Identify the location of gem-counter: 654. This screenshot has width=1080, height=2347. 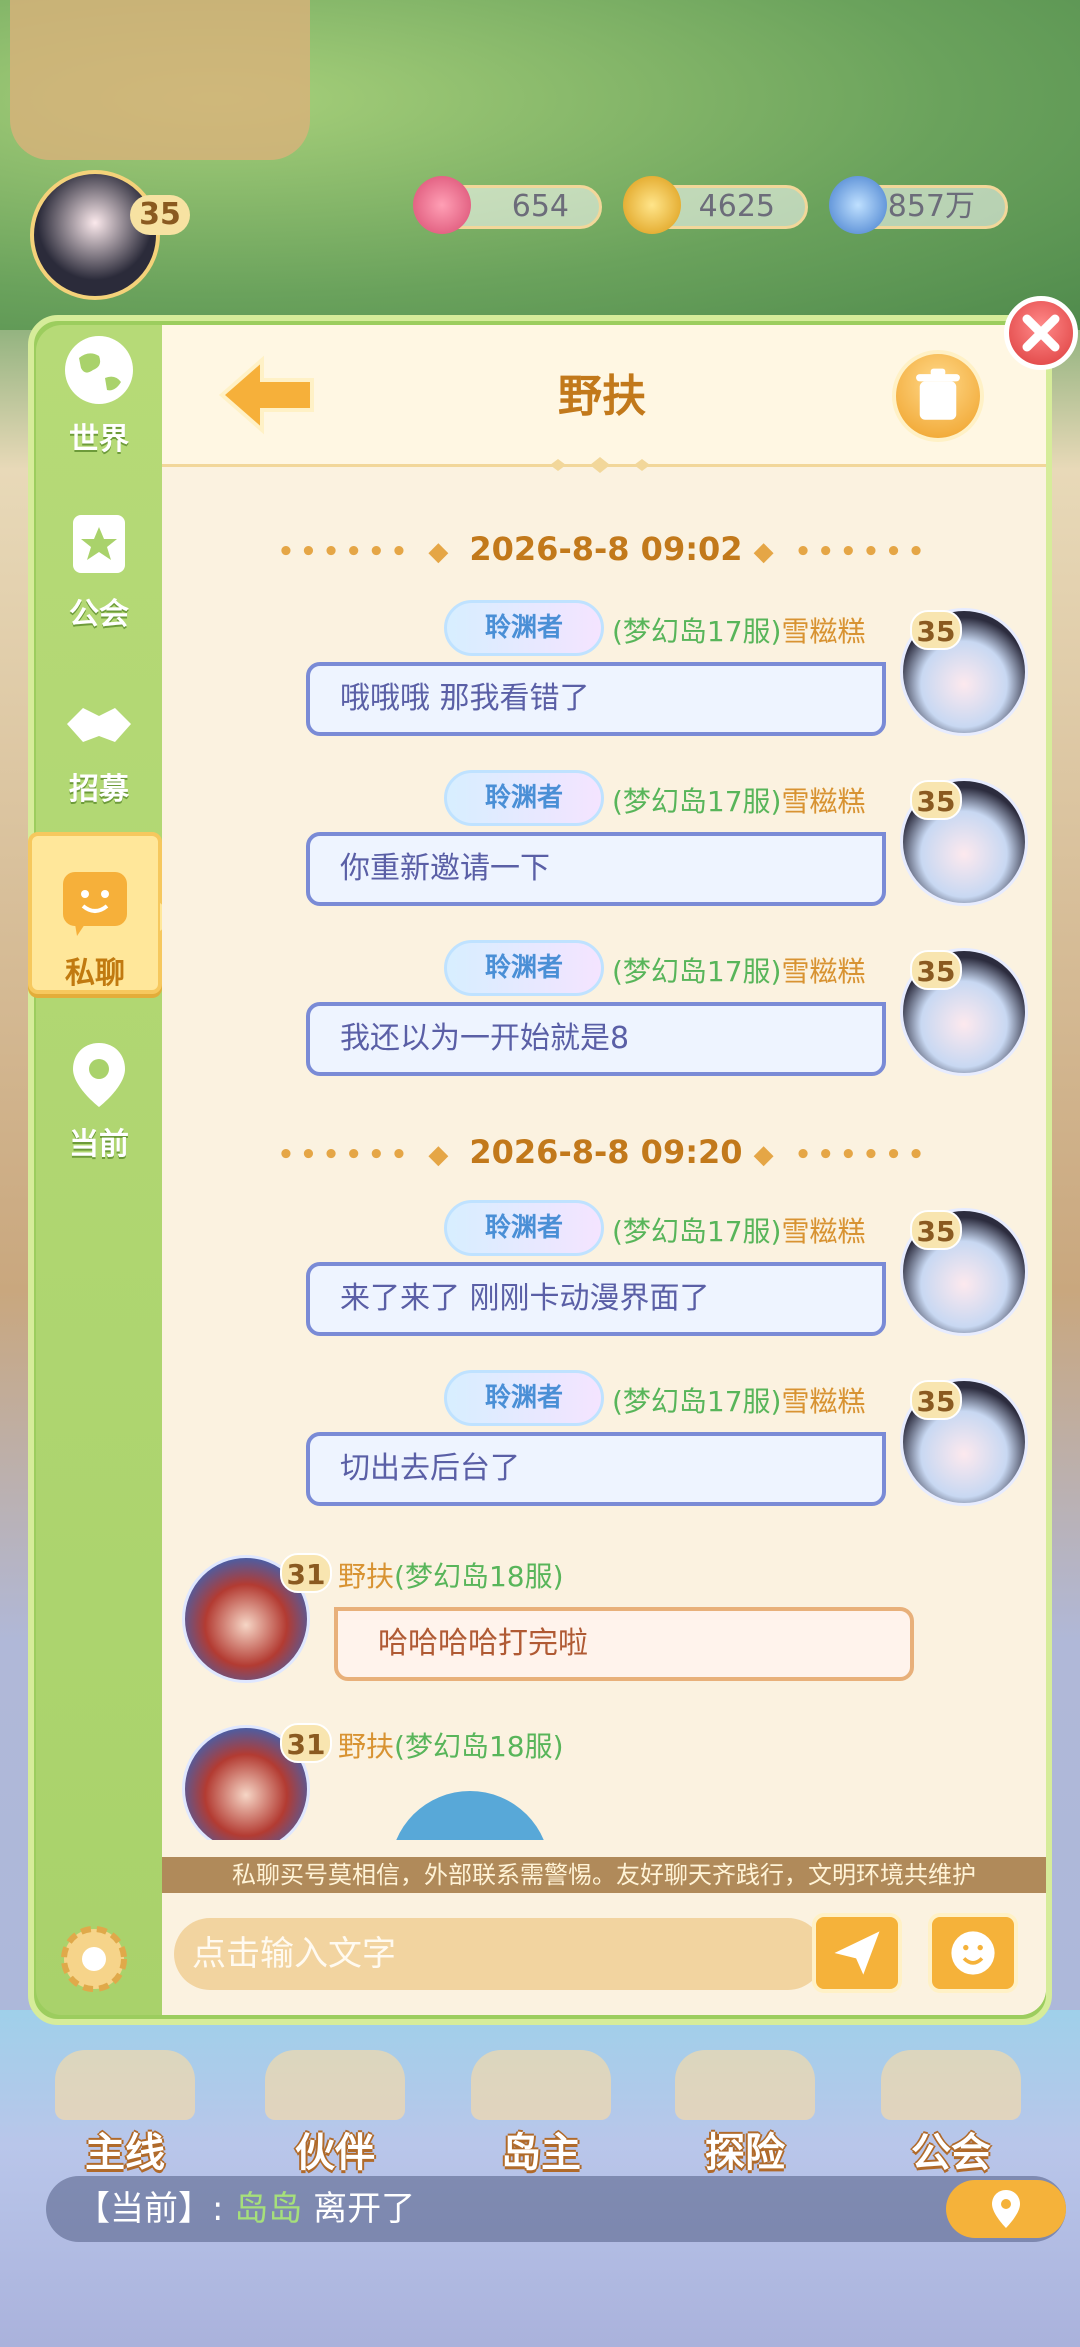
(507, 205).